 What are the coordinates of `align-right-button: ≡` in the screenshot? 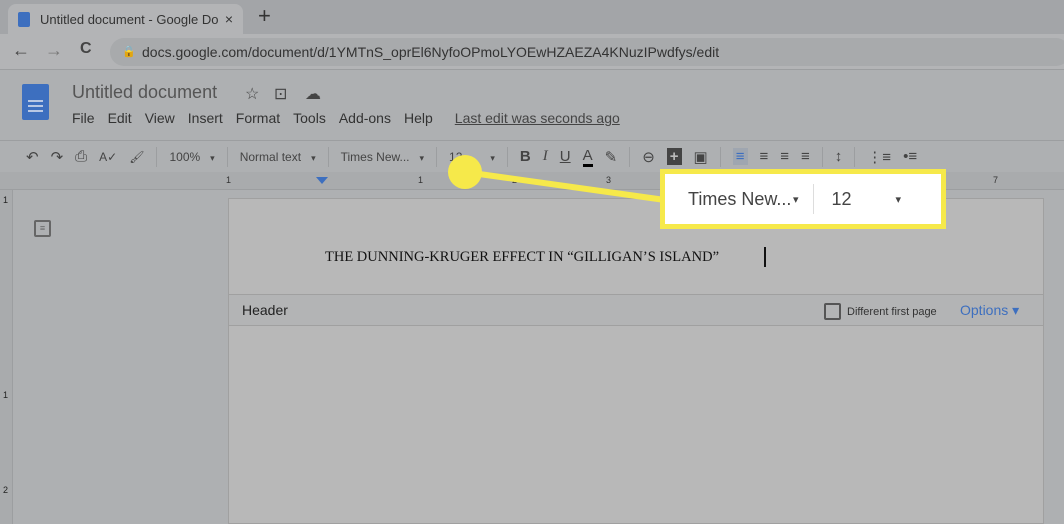 It's located at (784, 156).